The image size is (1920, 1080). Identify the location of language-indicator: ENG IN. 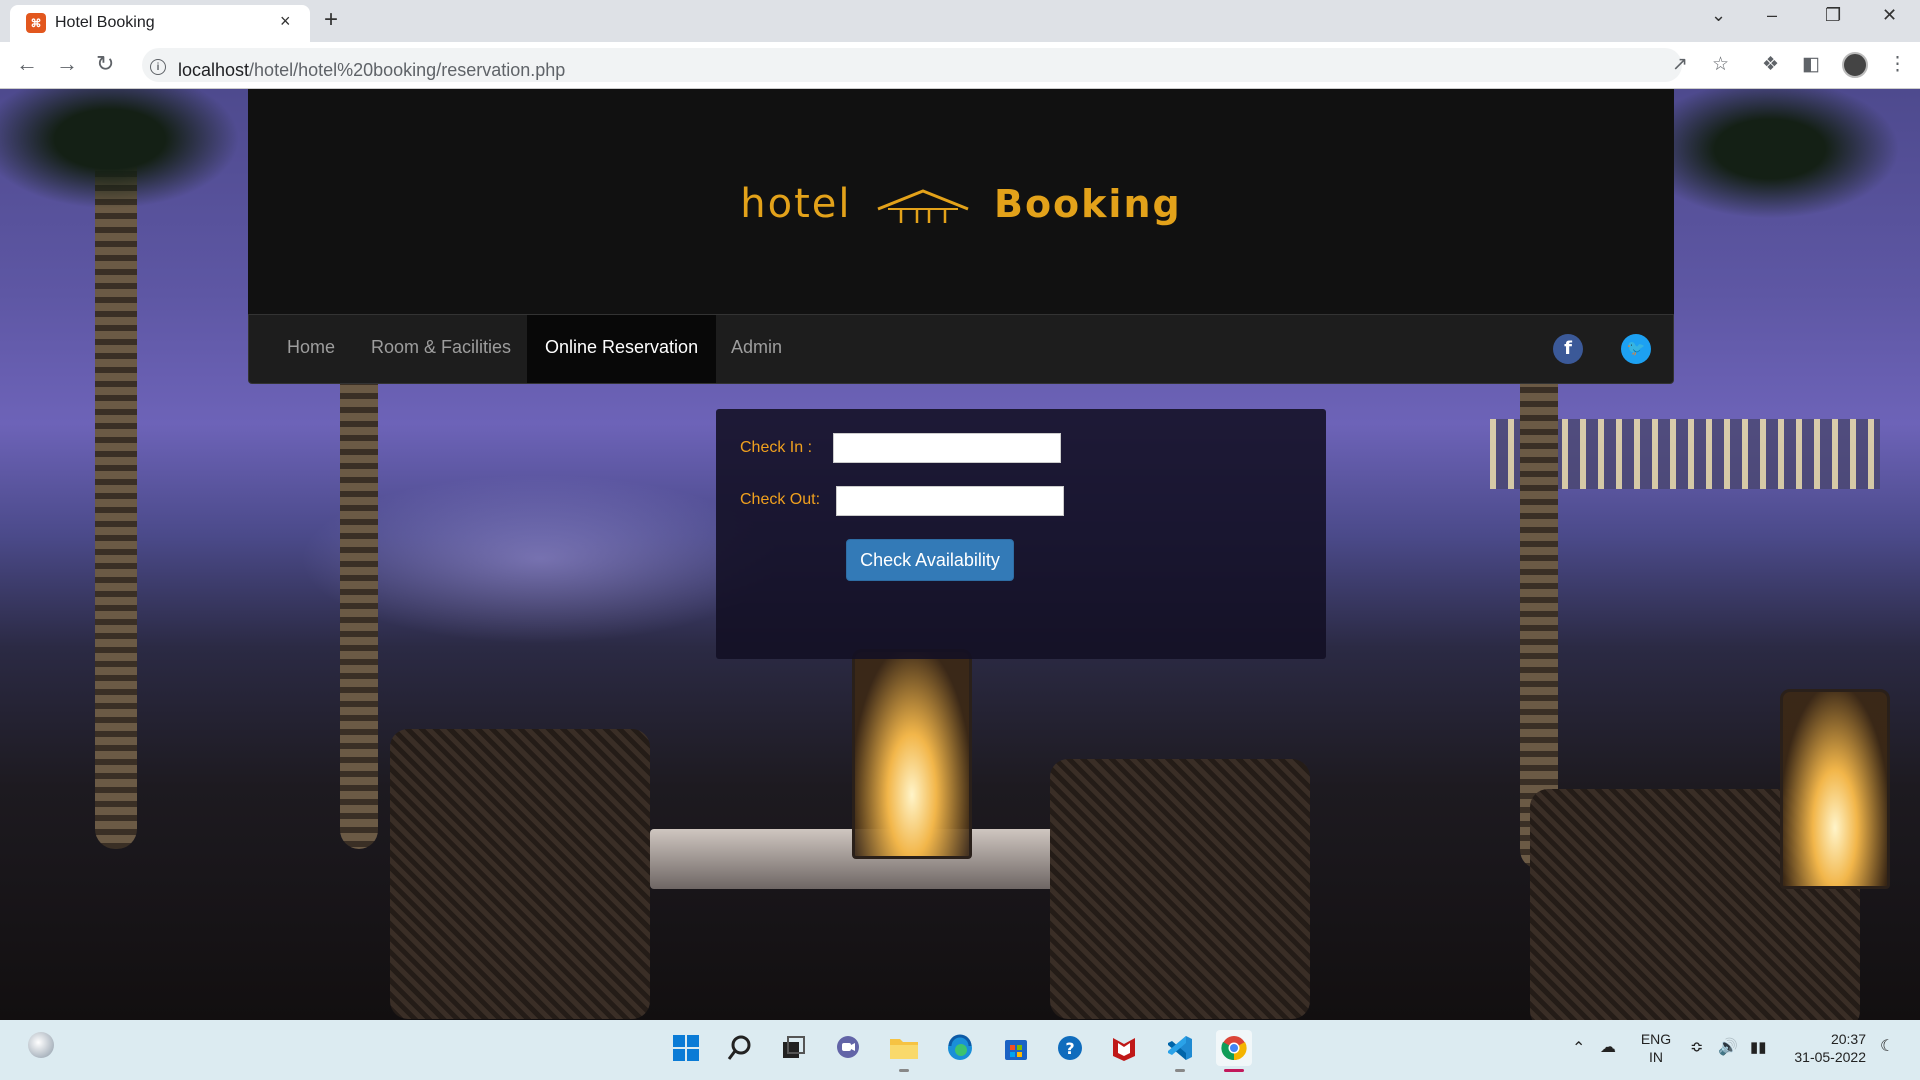
(1656, 1048).